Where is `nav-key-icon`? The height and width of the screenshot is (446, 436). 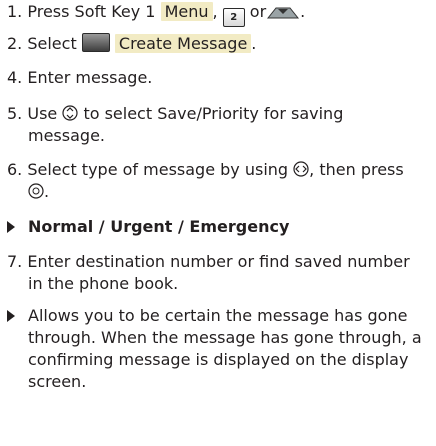 nav-key-icon is located at coordinates (301, 169).